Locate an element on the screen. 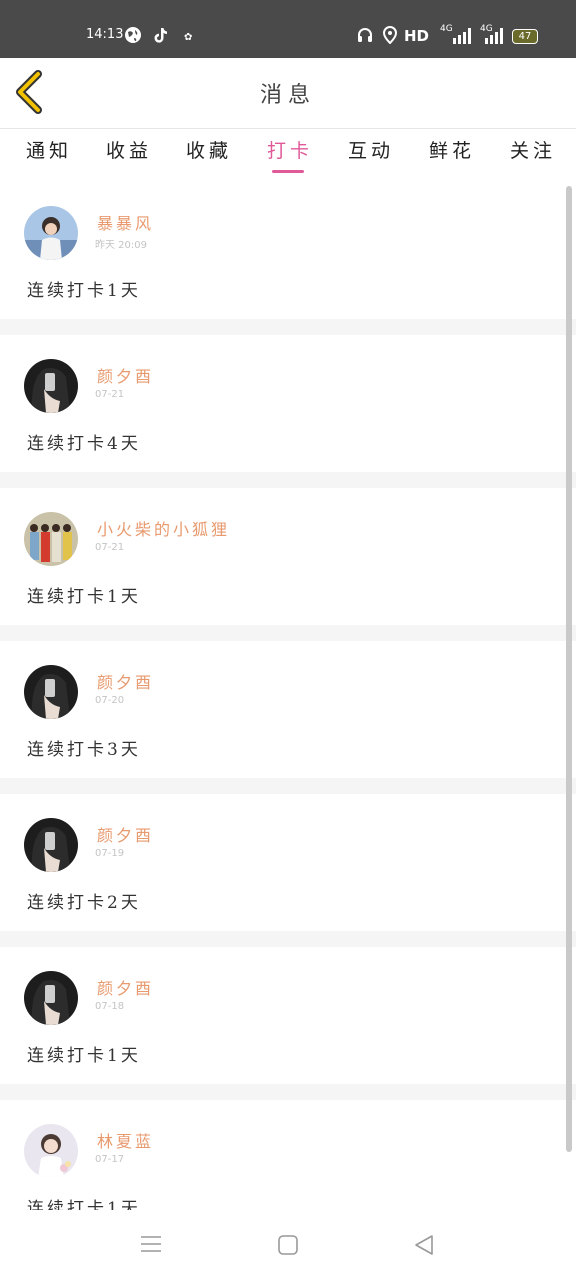 The image size is (576, 1280). list-item: 颜夕酉 07-21 连续打卡4天 is located at coordinates (288, 403).